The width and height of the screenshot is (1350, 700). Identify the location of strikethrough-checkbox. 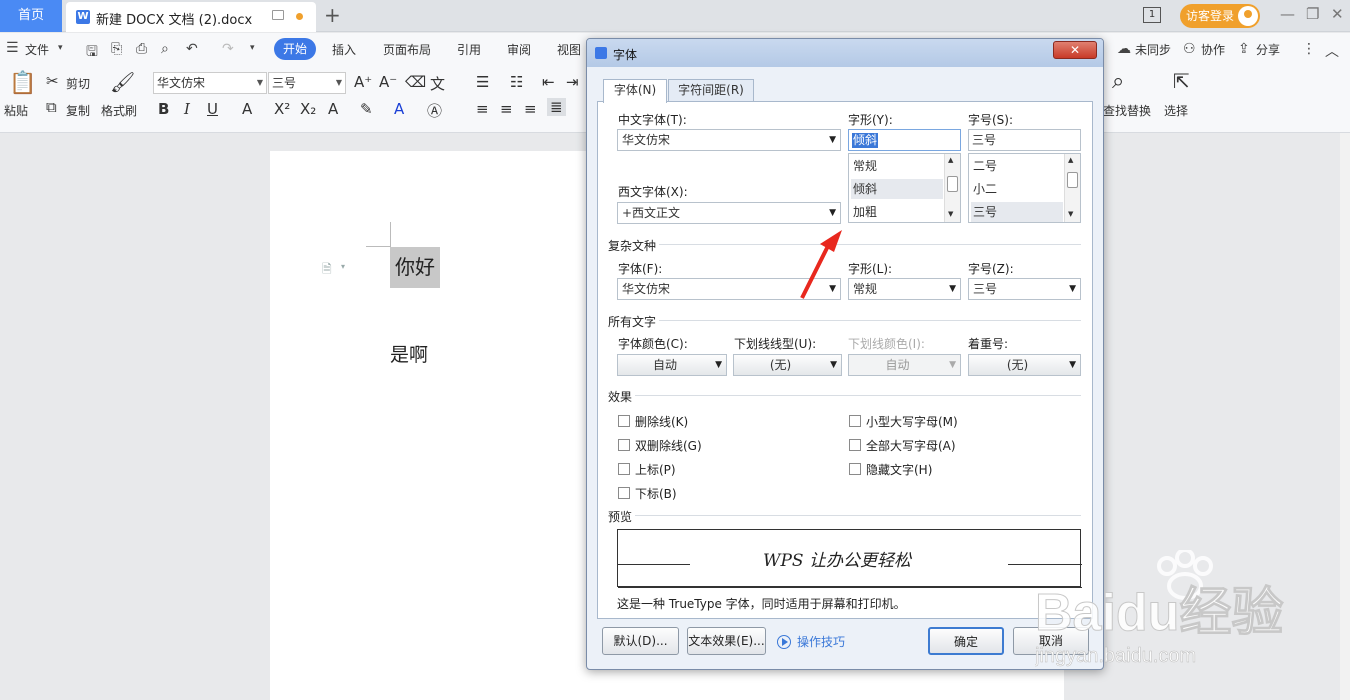
(624, 421).